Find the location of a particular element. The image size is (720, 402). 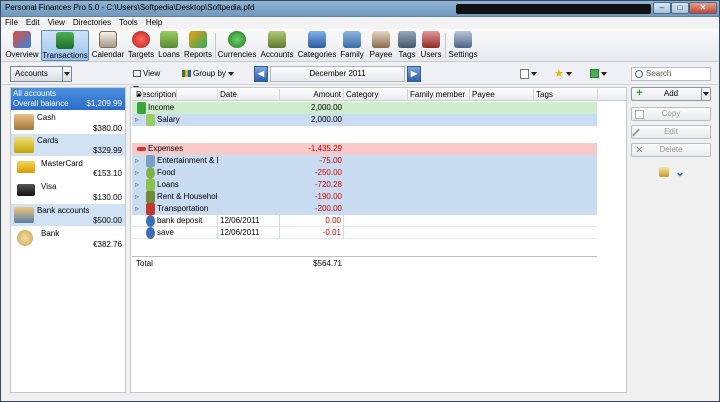

minimize-button: – is located at coordinates (662, 8).